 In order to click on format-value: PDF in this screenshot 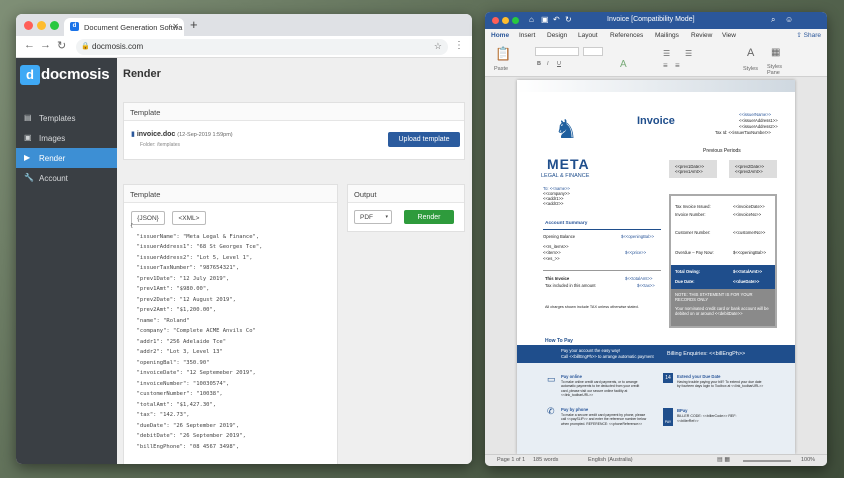, I will do `click(366, 217)`.